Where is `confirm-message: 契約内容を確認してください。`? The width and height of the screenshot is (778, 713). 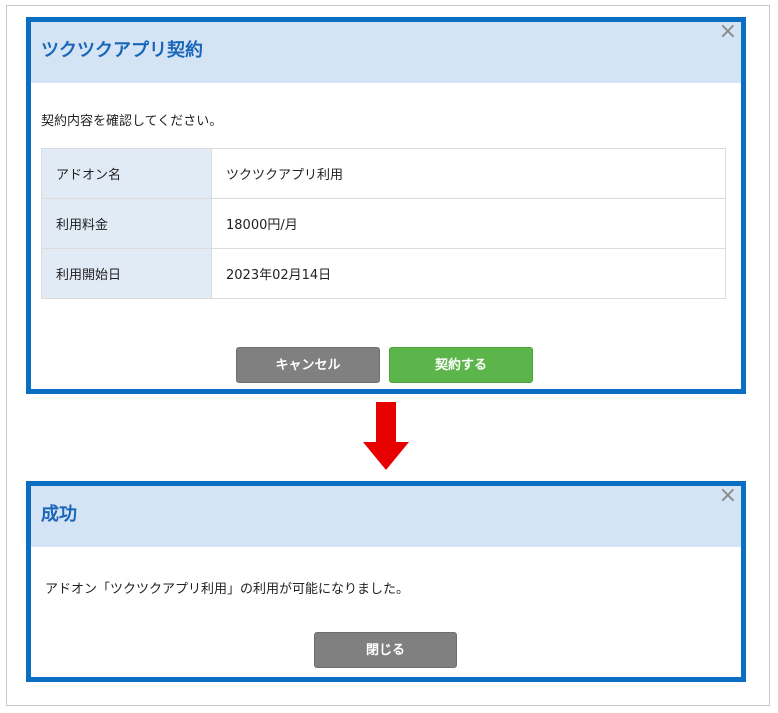 confirm-message: 契約内容を確認してください。 is located at coordinates (132, 121).